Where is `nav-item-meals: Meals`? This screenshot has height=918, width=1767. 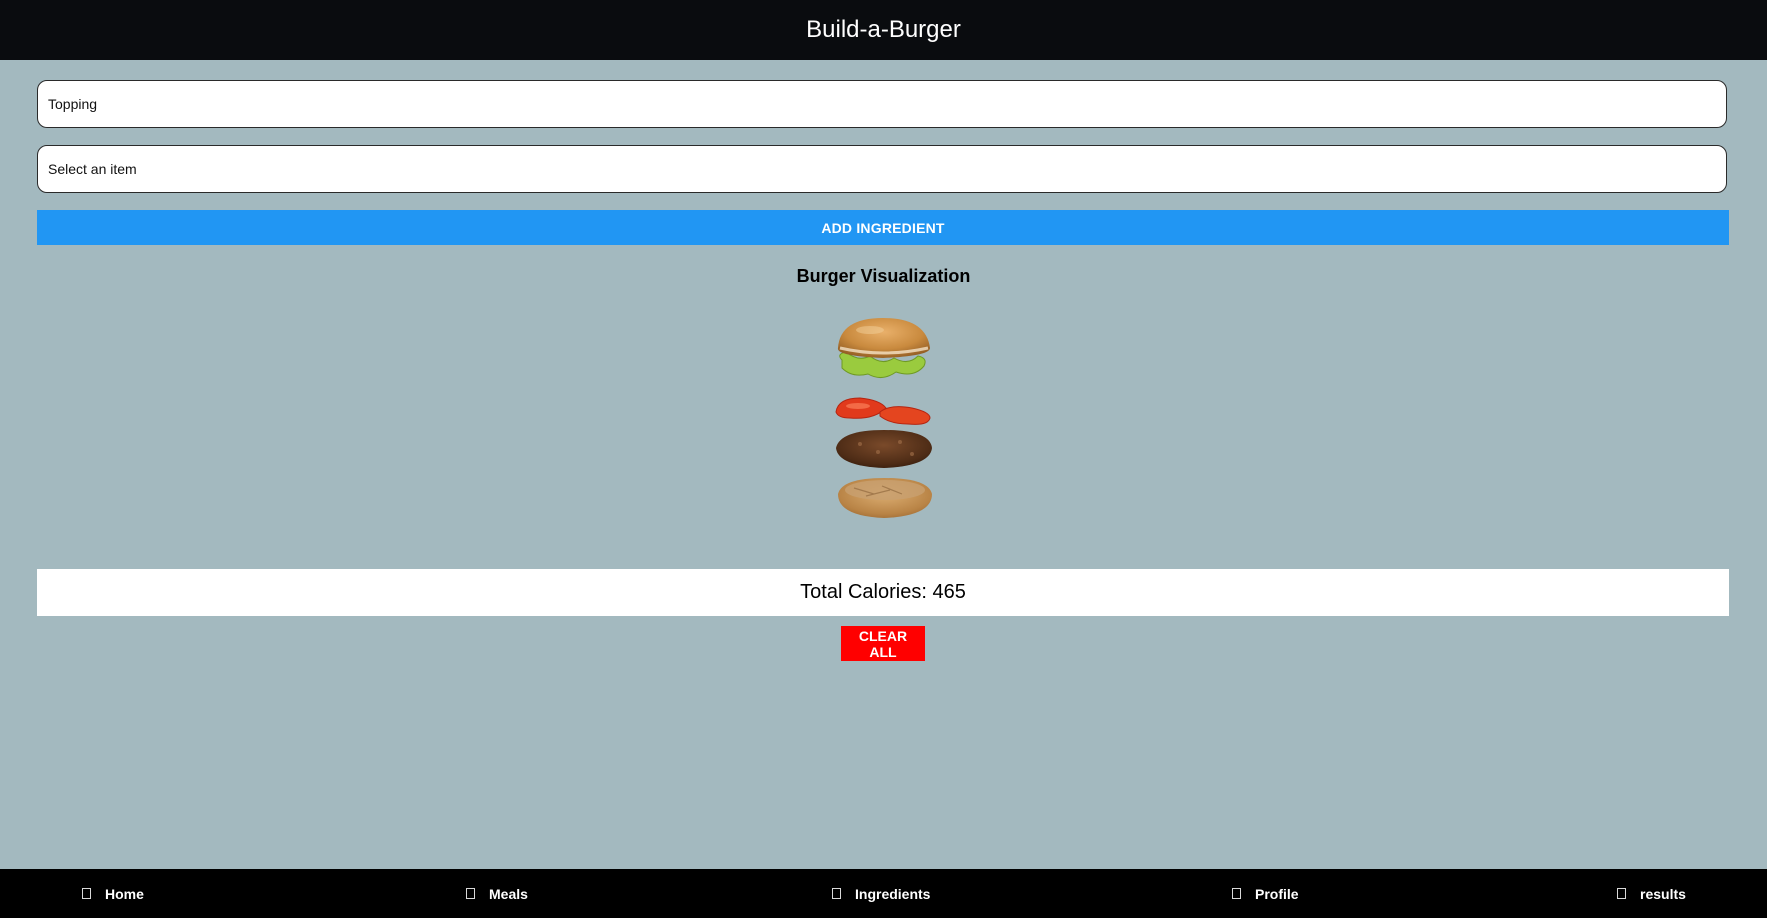
nav-item-meals: Meals is located at coordinates (497, 893).